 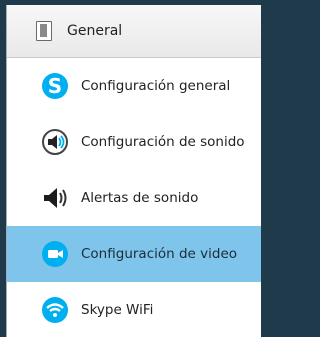 What do you see at coordinates (163, 142) in the screenshot?
I see `menu-item-label: Configuración de sonido` at bounding box center [163, 142].